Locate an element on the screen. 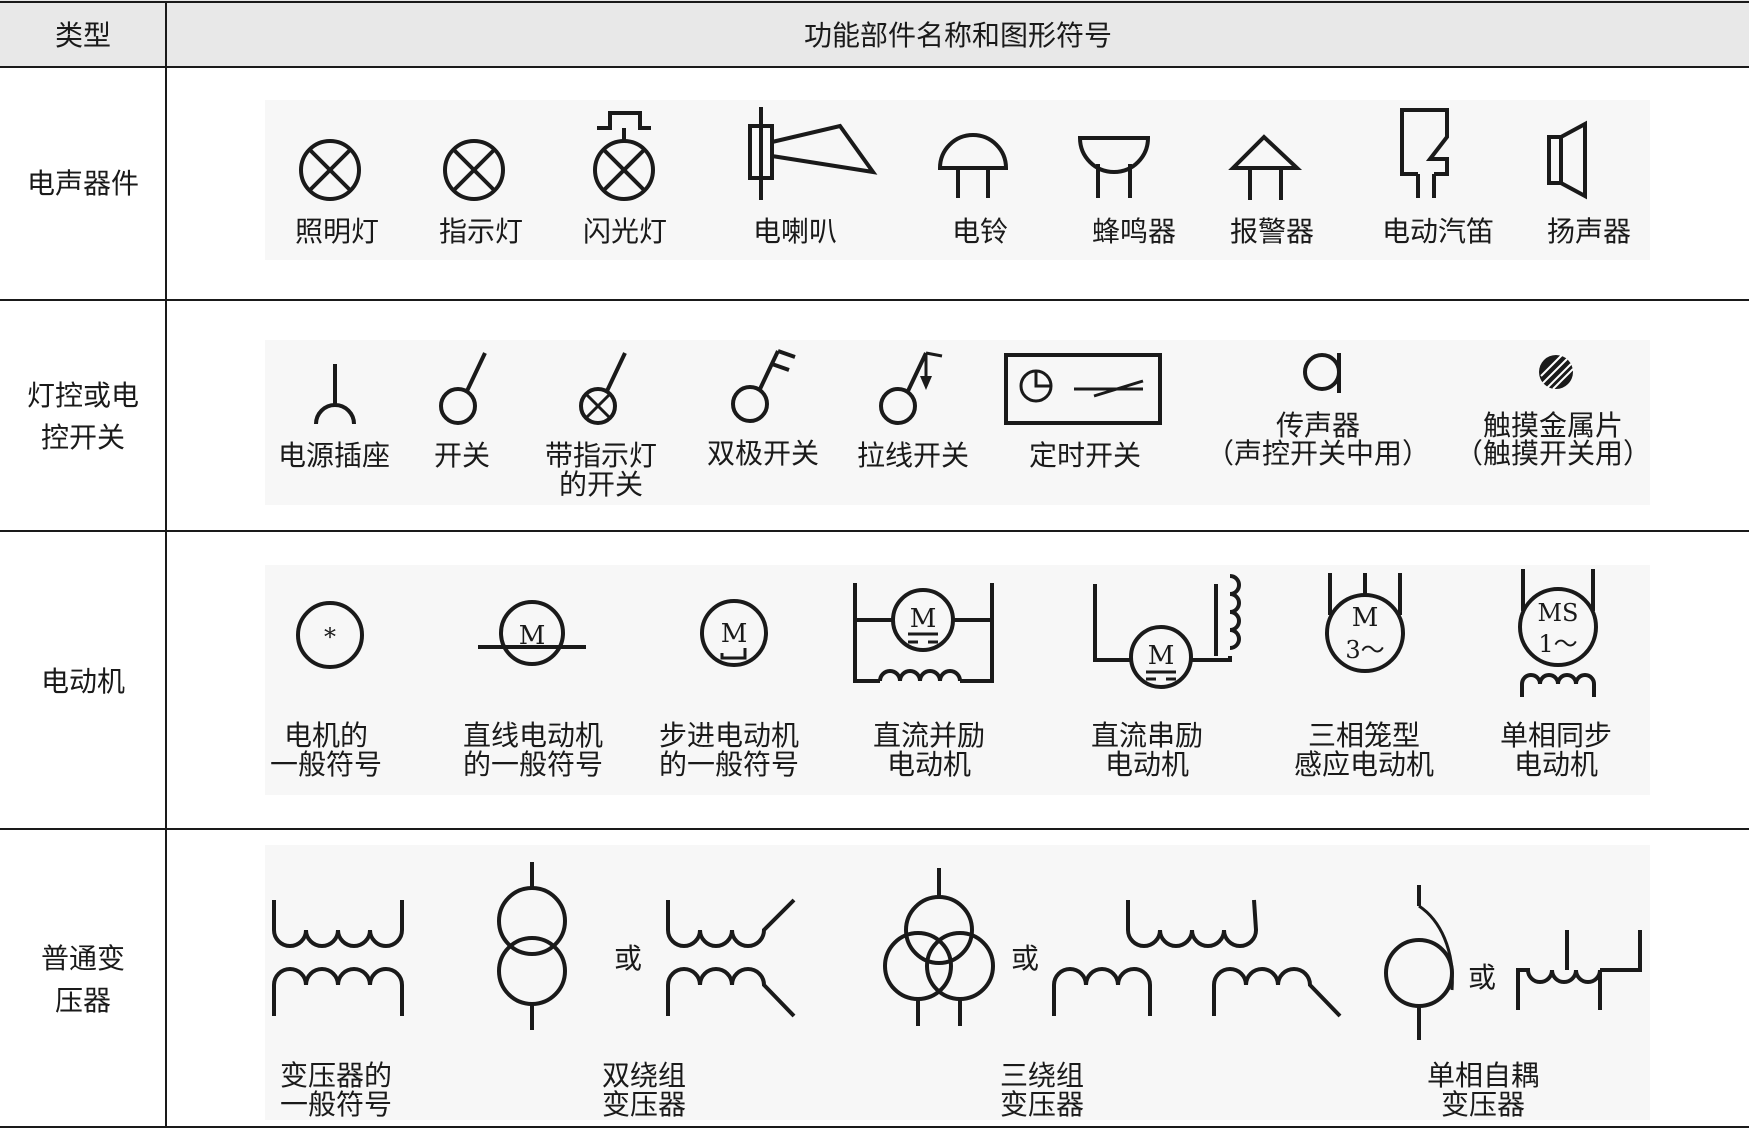 This screenshot has width=1749, height=1130. label-buzzer: 蜂鸣器 is located at coordinates (1134, 231).